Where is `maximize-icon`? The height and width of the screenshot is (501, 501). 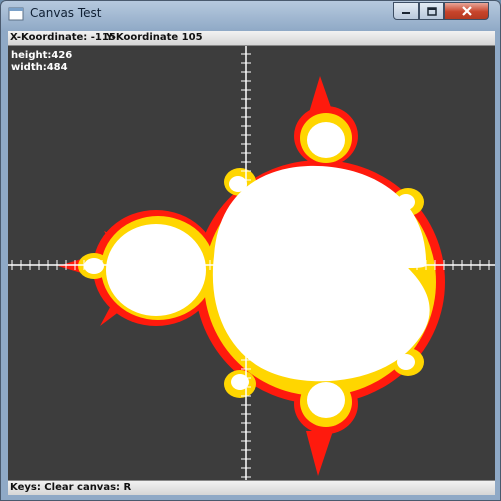
maximize-icon is located at coordinates (431, 11).